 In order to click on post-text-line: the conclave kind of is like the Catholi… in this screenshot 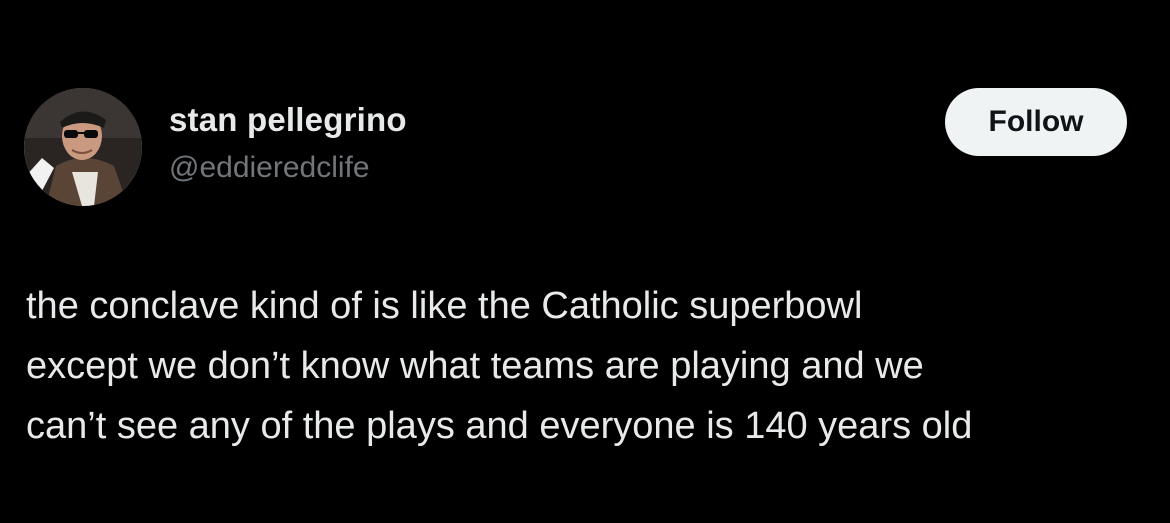, I will do `click(444, 306)`.